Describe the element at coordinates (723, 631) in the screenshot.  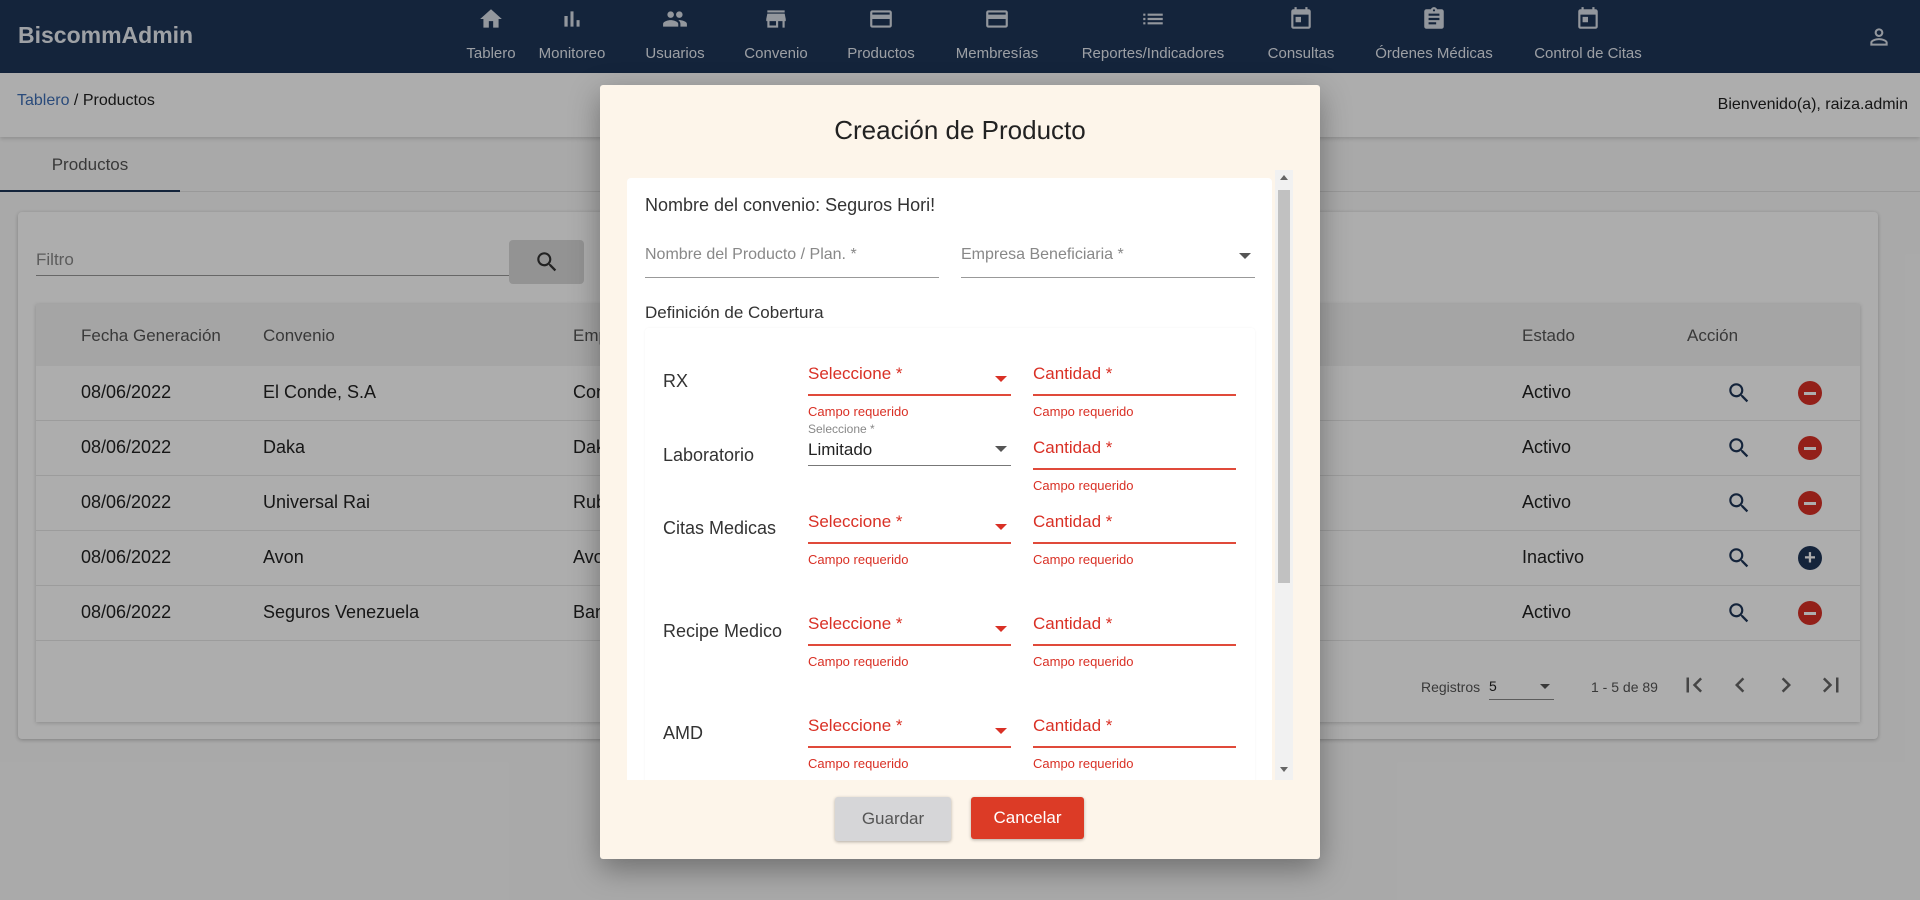
I see `coverage-label-recipe-medico: Recipe Medico` at that location.